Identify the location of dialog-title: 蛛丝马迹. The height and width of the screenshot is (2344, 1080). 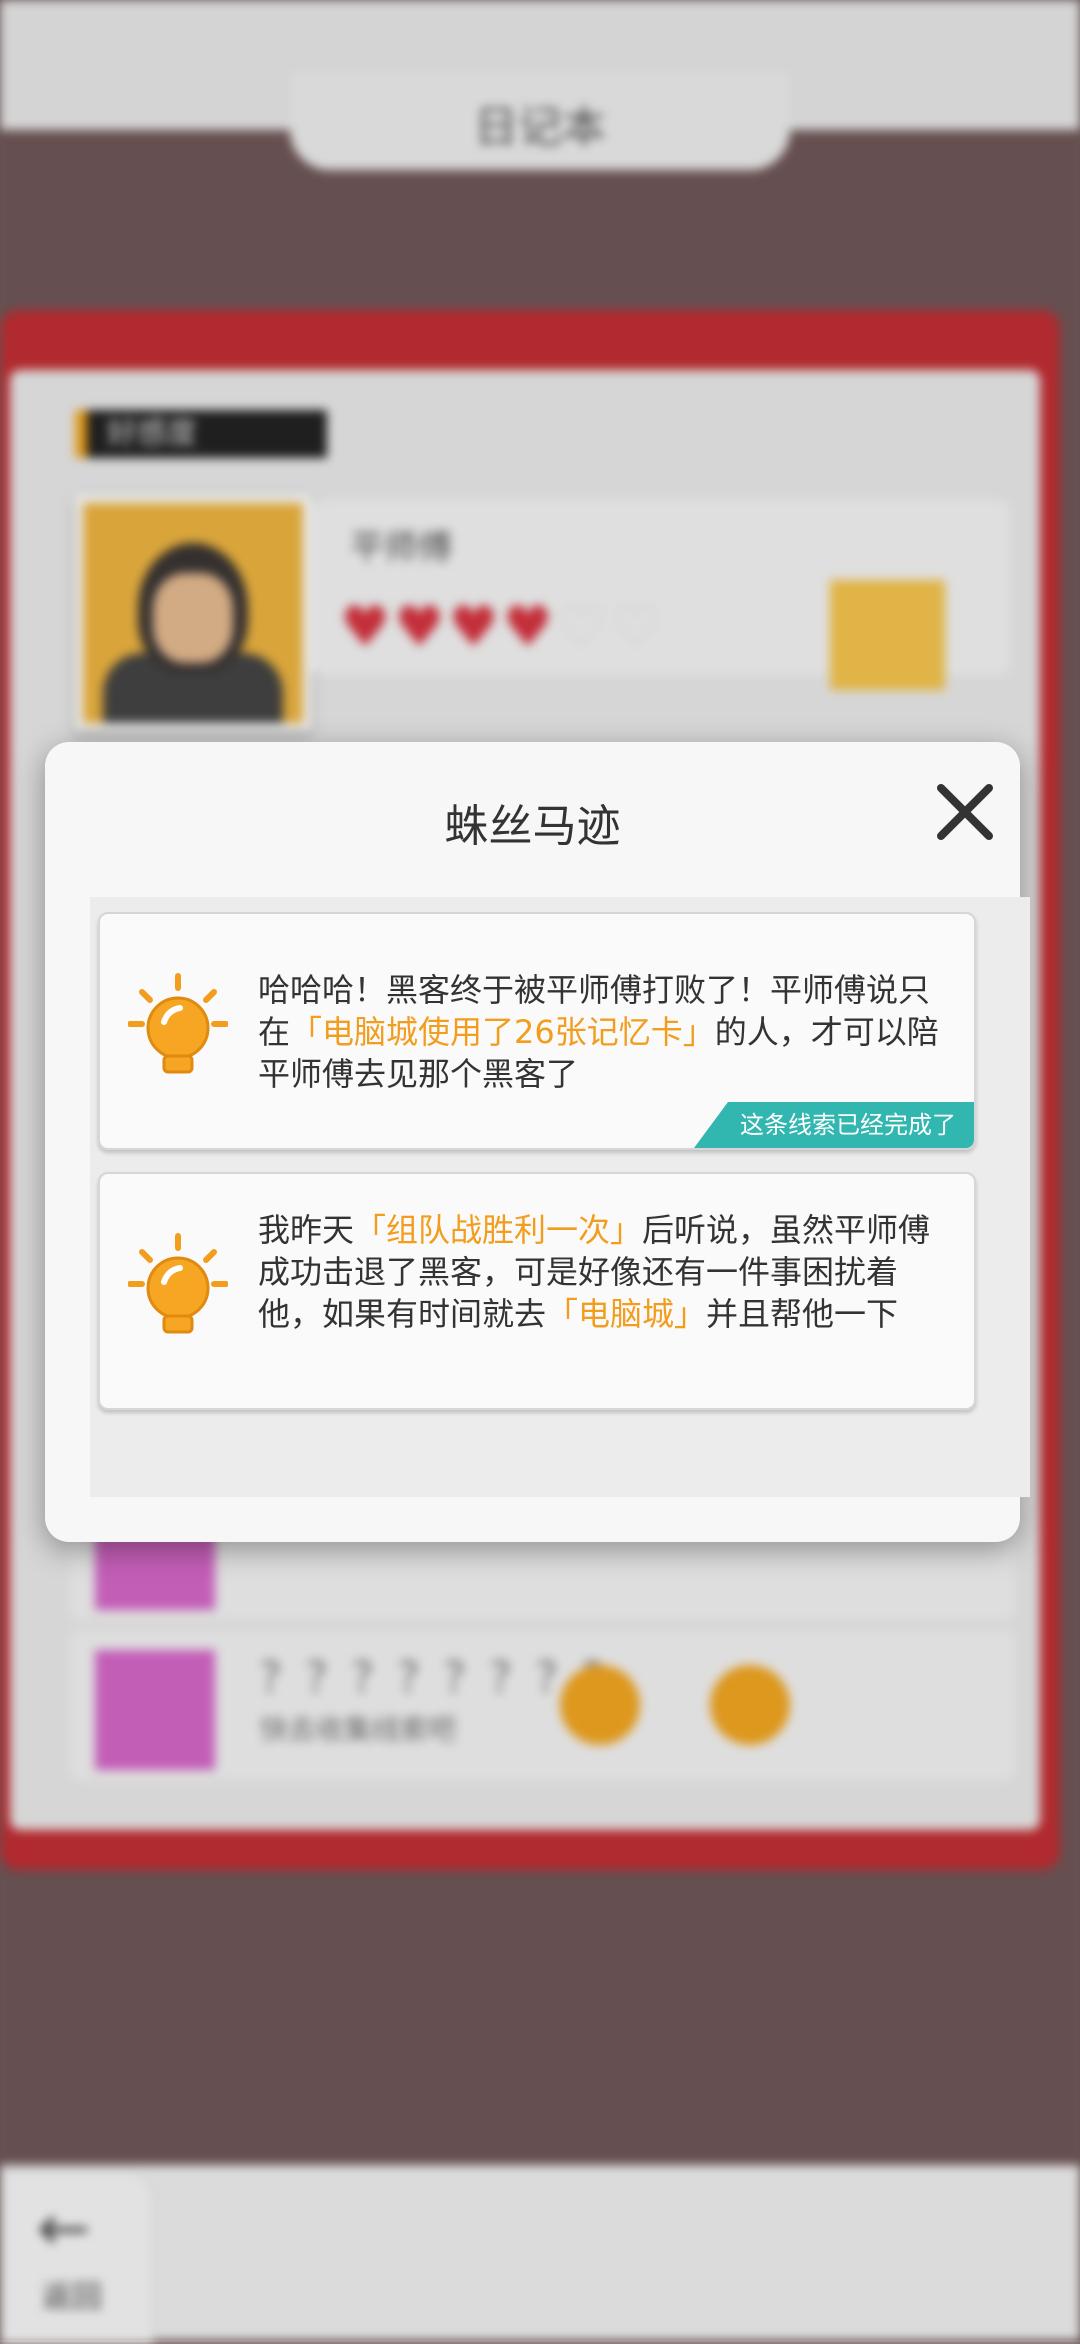
(532, 826).